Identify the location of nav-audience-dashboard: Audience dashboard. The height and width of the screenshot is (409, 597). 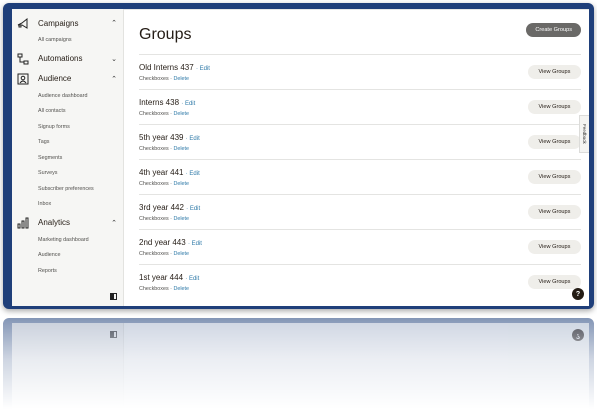
(67, 97).